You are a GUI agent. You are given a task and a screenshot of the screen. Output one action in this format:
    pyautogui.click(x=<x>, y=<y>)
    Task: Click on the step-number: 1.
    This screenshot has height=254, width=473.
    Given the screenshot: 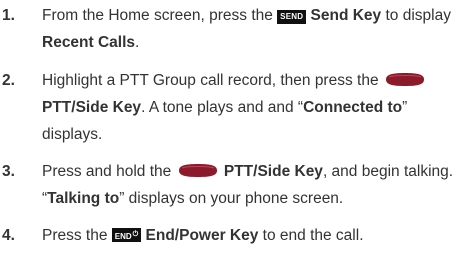 What is the action you would take?
    pyautogui.click(x=8, y=15)
    